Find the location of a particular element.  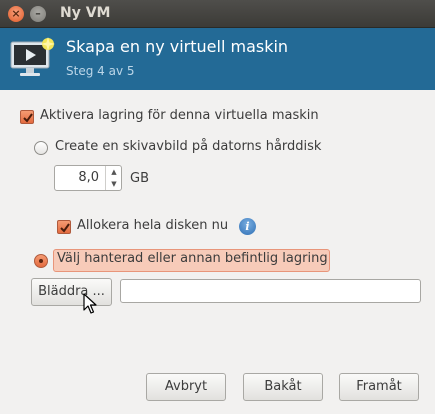

disk-size-value: 8,0 is located at coordinates (88, 177).